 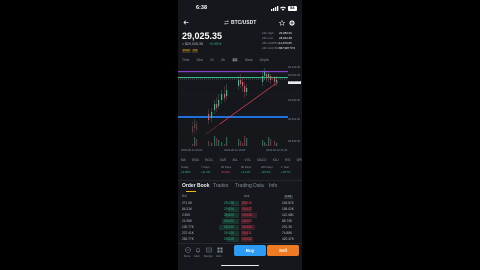 I want to click on perf-value-1y: +18.7%, so click(x=286, y=171).